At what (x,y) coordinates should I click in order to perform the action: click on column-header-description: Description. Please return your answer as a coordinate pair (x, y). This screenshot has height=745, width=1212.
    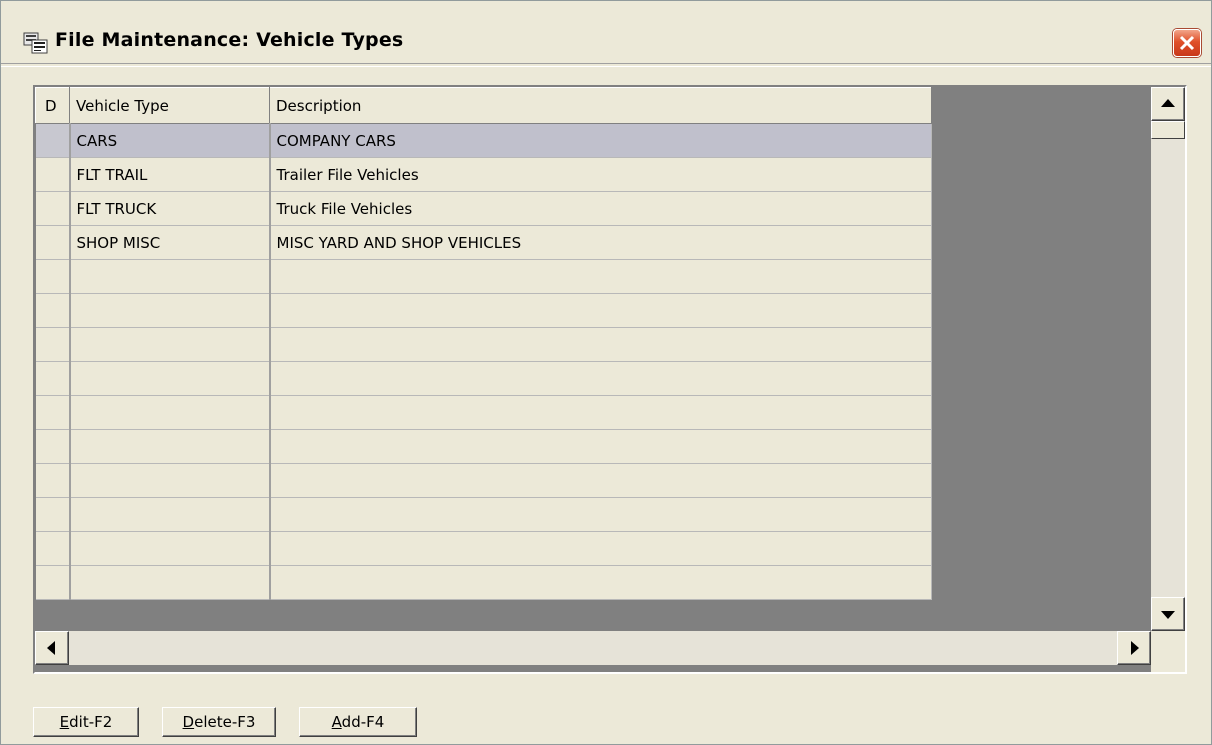
    Looking at the image, I should click on (600, 105).